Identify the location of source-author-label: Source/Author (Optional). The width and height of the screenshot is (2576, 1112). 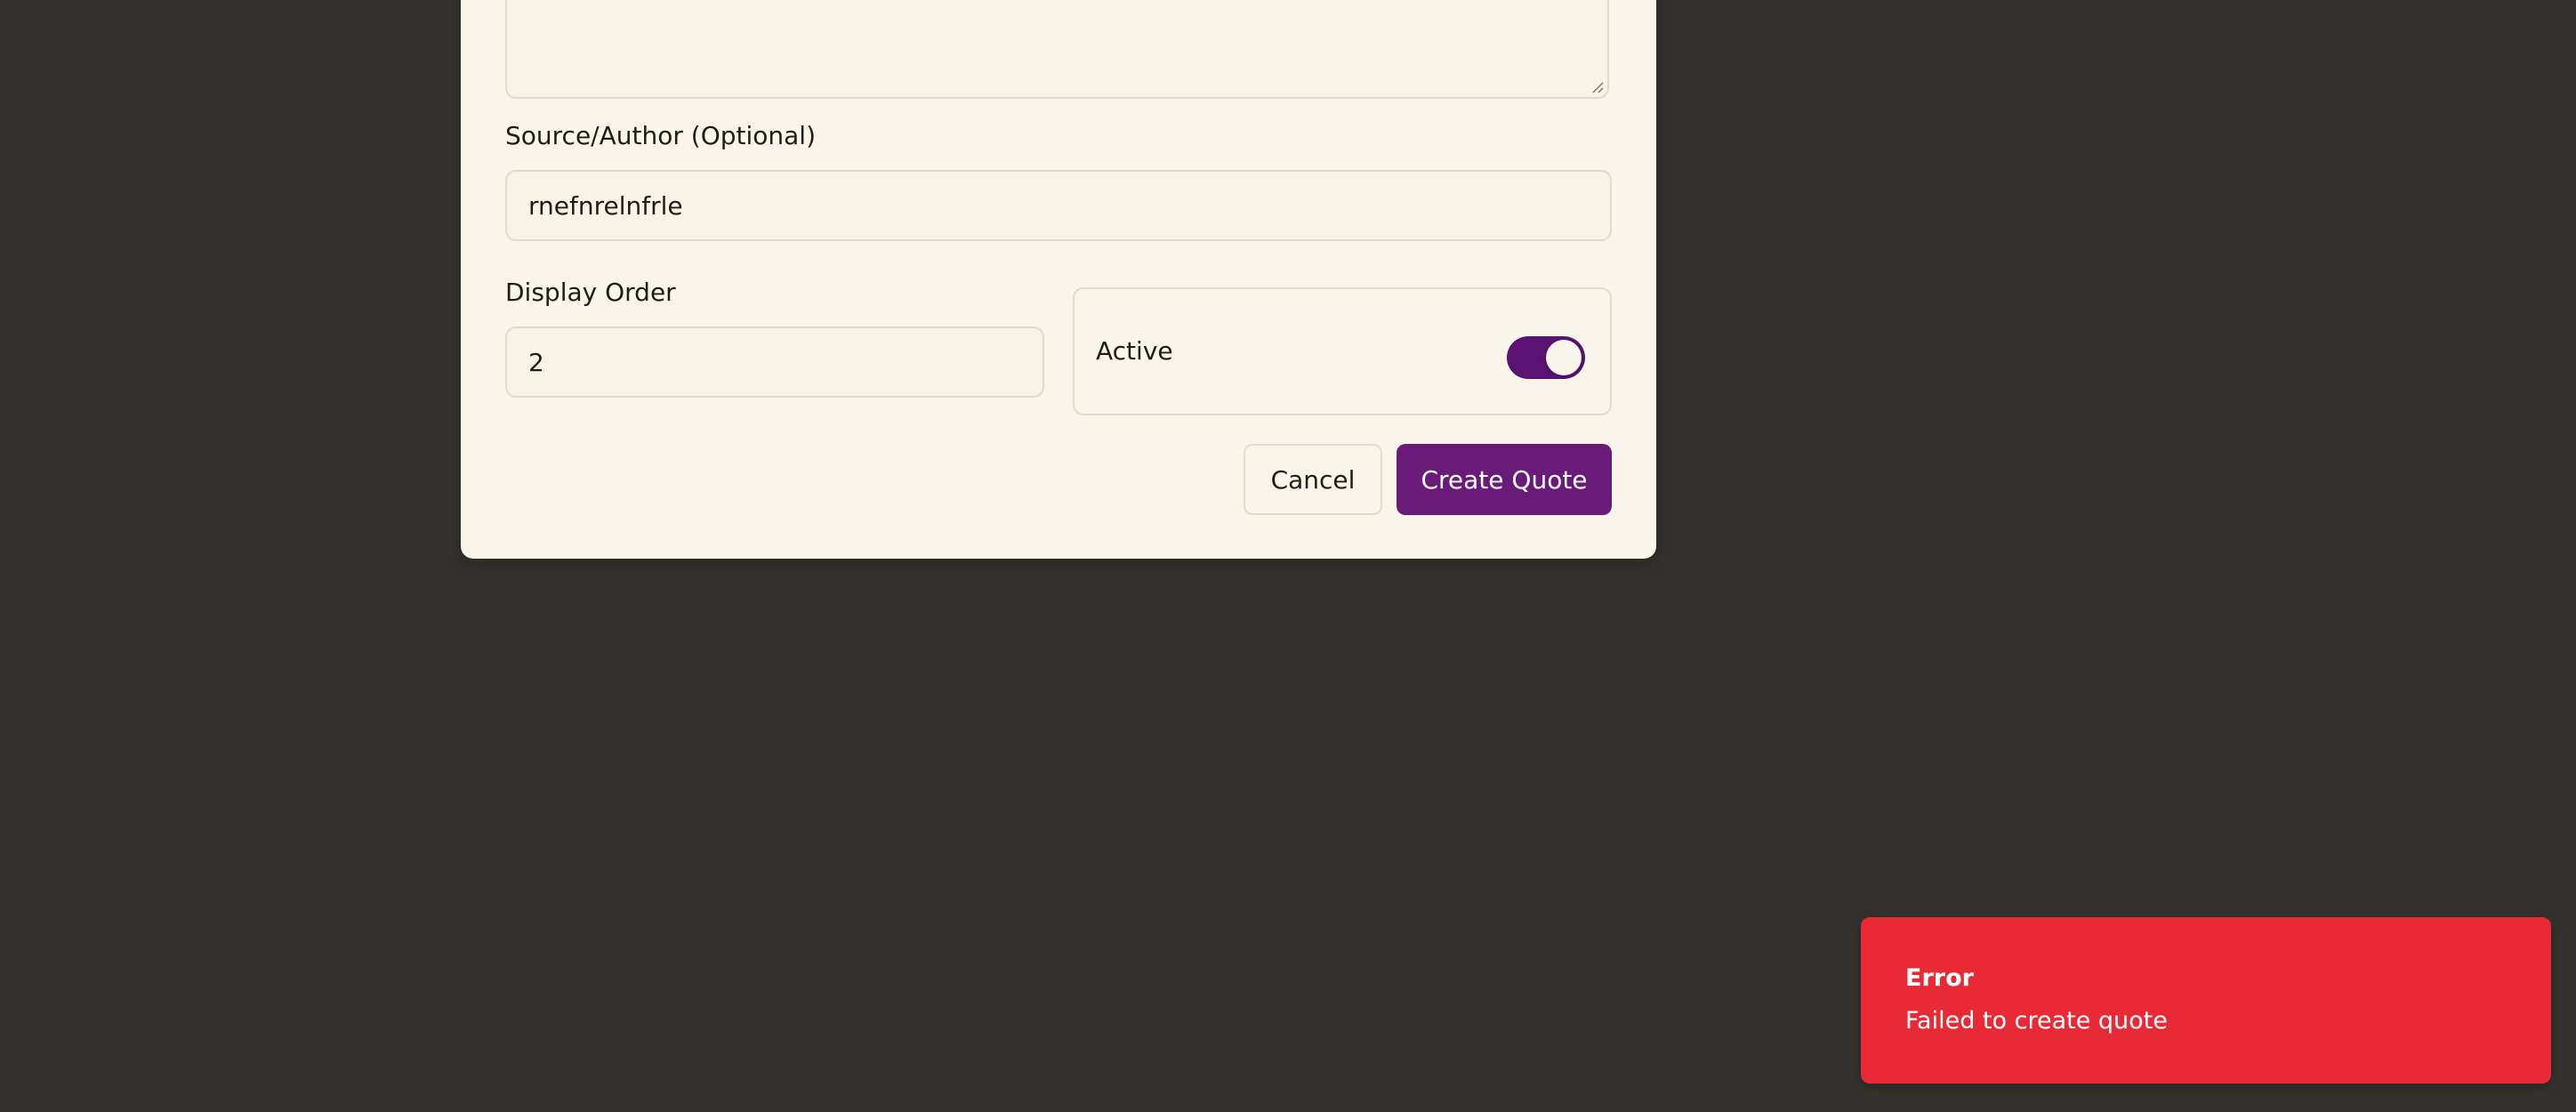
(661, 135).